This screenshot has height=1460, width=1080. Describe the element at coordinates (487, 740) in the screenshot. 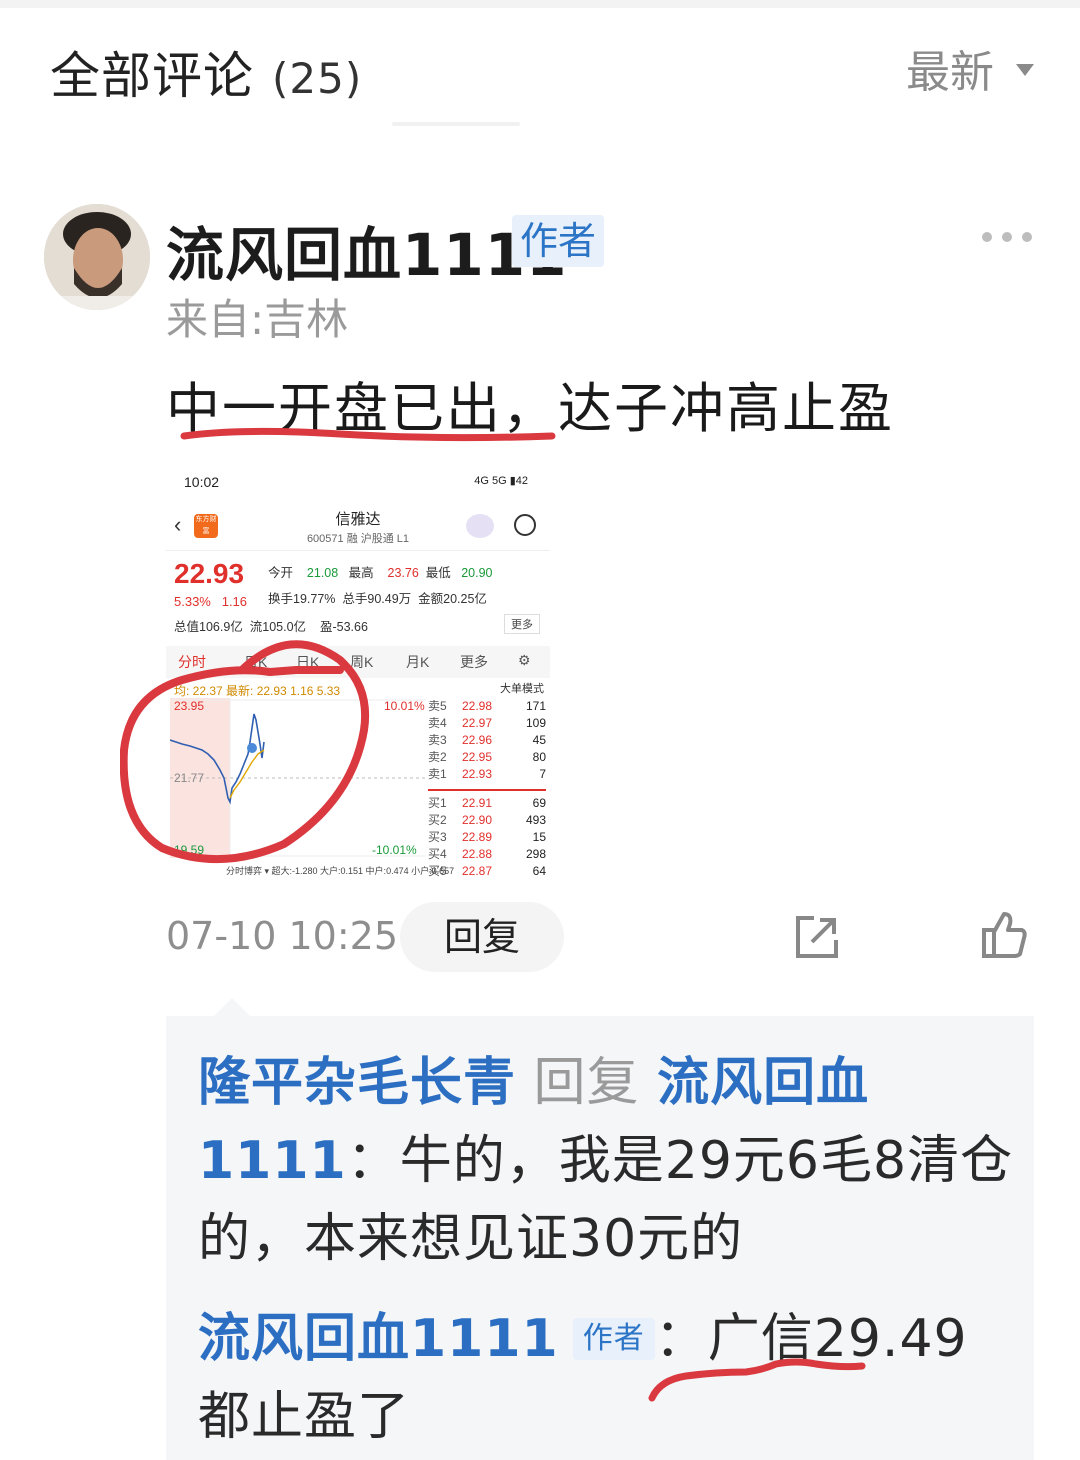

I see `order-book-row: 卖3 22.96 45` at that location.